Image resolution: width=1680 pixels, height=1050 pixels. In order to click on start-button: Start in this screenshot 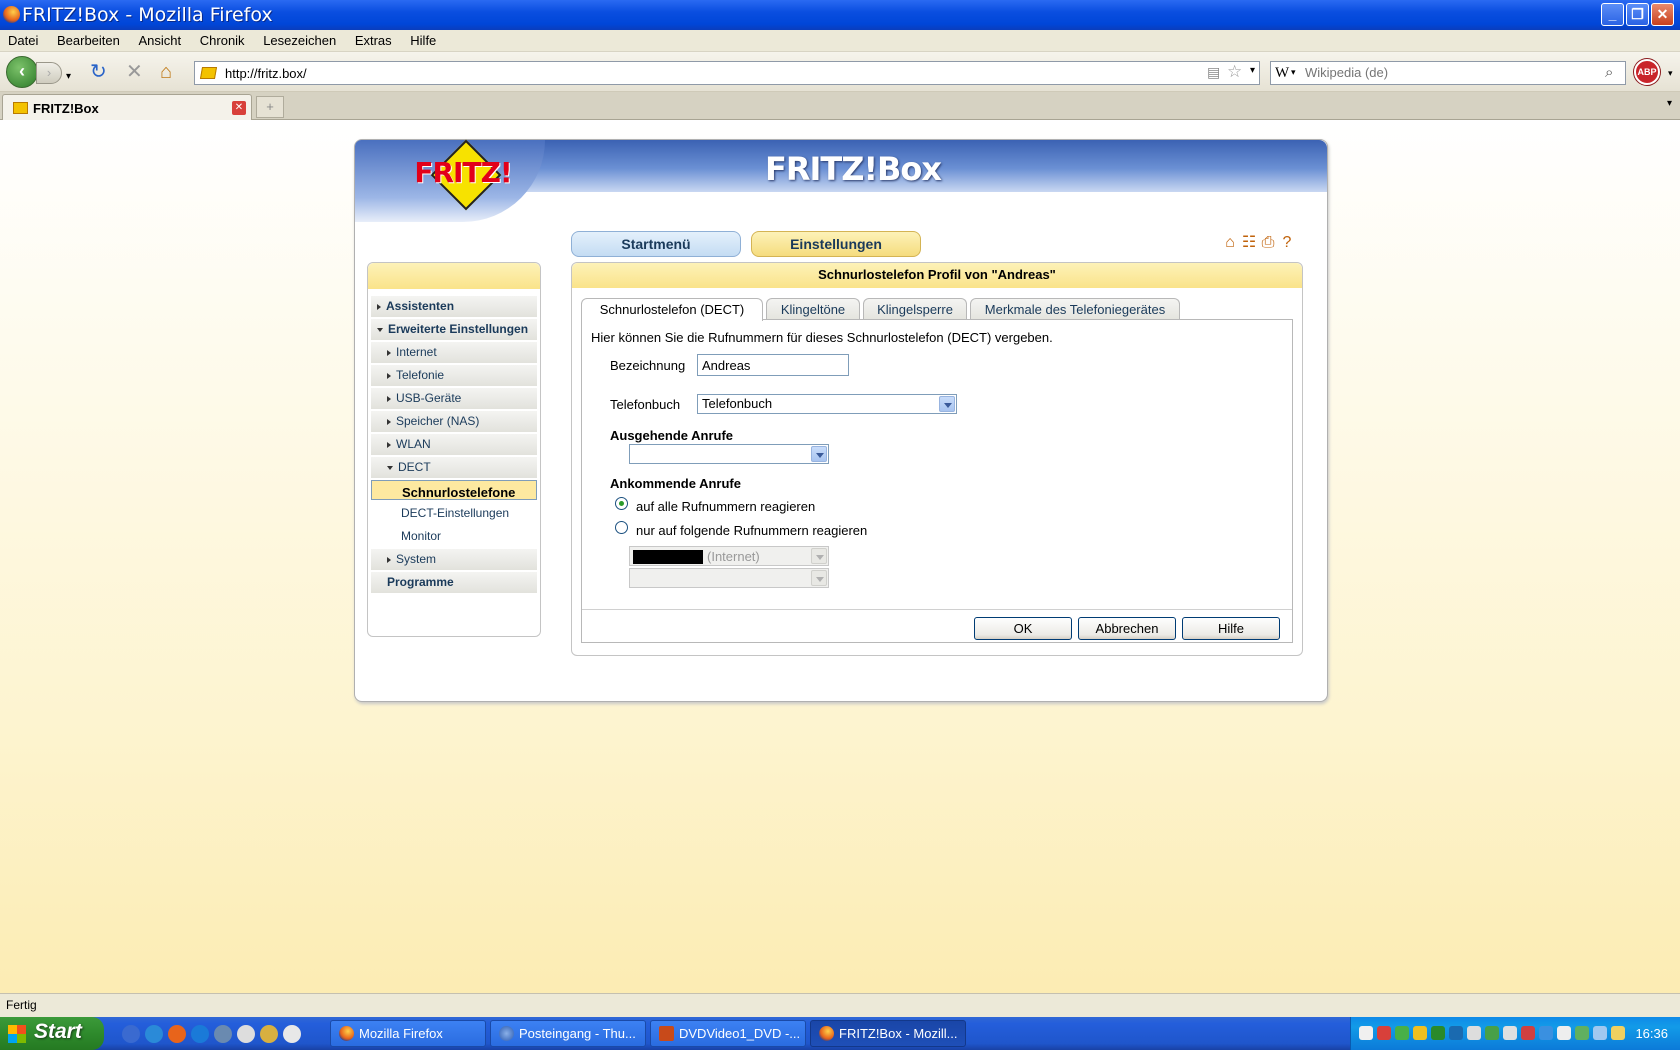, I will do `click(52, 1033)`.